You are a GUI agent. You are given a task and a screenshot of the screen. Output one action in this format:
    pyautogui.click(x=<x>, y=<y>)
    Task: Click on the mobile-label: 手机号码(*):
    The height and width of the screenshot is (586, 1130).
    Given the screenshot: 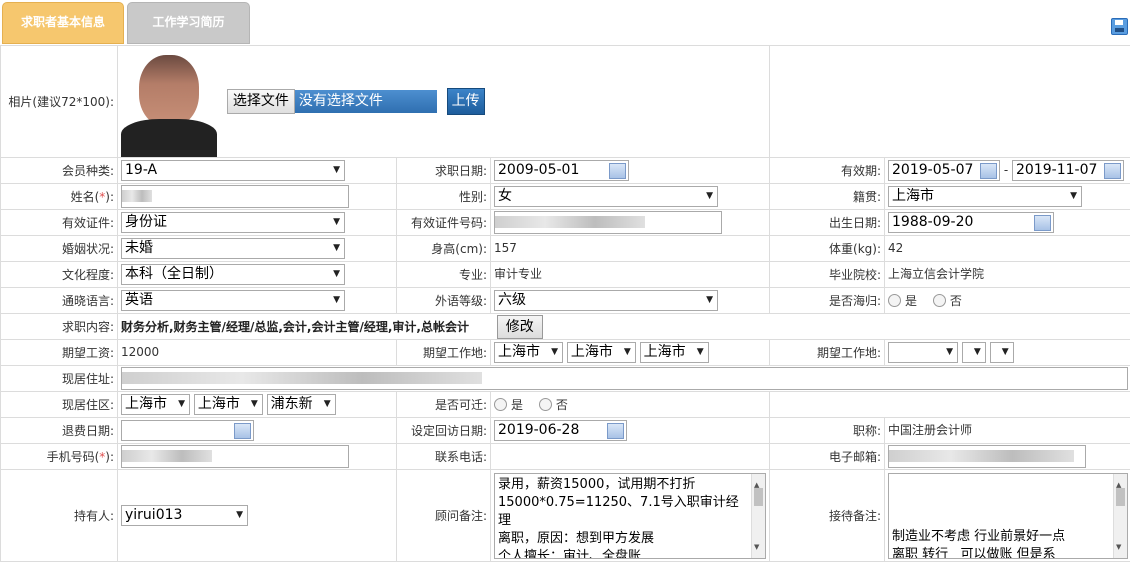 What is the action you would take?
    pyautogui.click(x=59, y=456)
    